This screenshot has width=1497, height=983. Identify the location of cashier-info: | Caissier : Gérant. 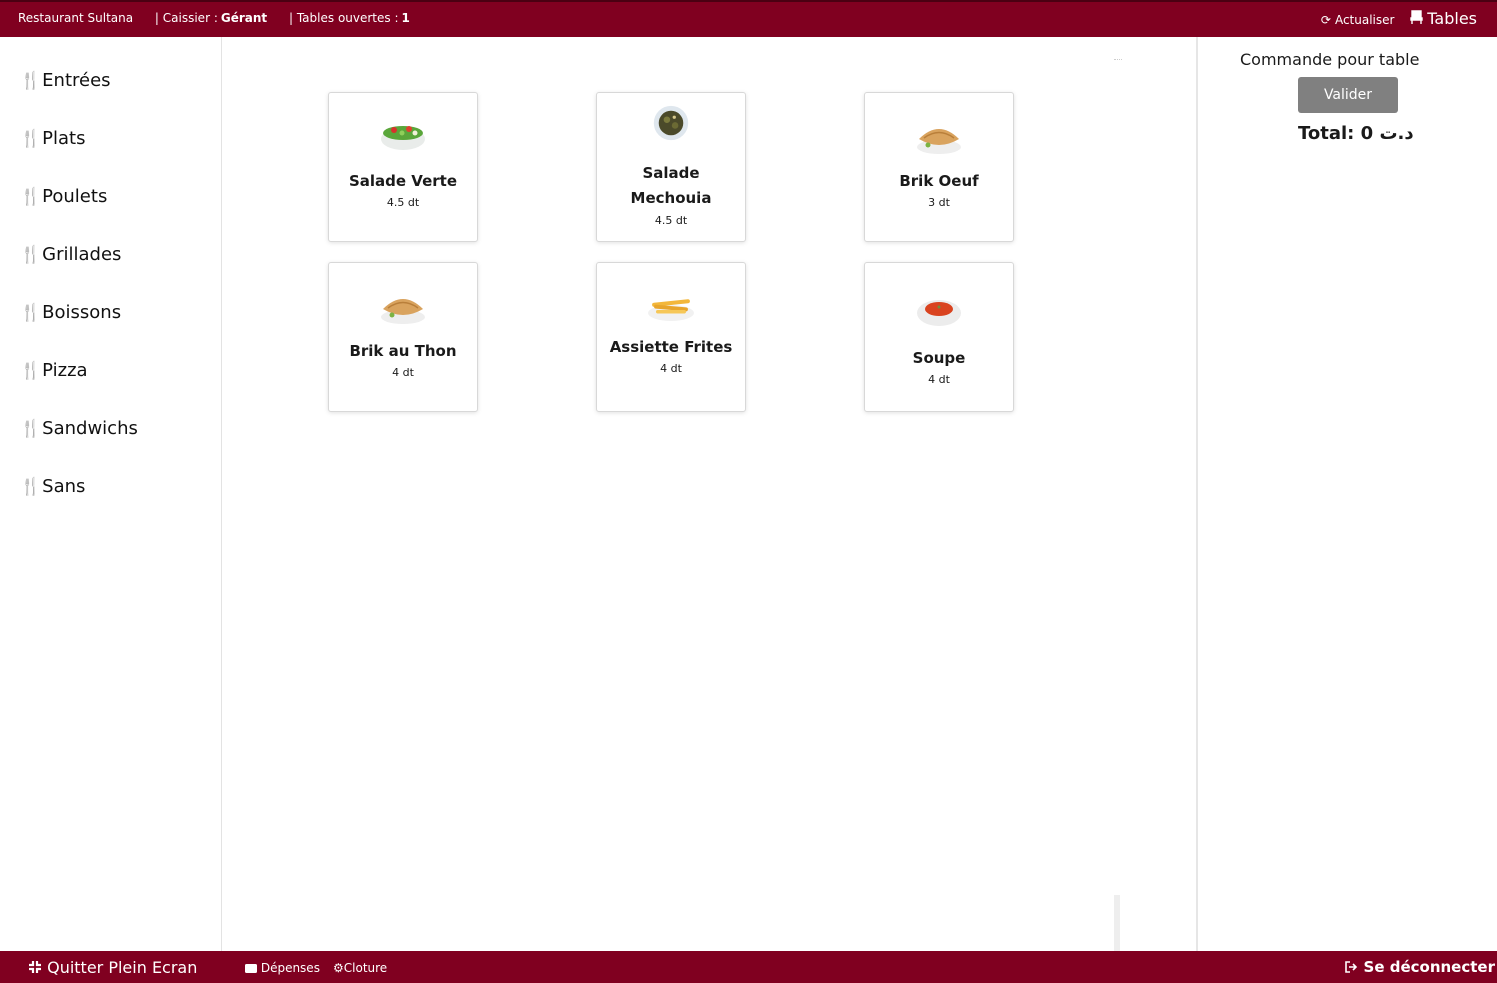
(211, 18).